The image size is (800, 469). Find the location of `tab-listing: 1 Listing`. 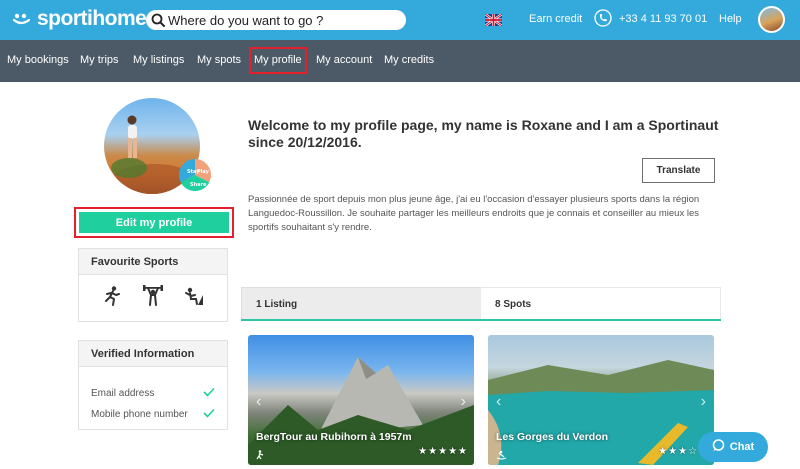

tab-listing: 1 Listing is located at coordinates (361, 303).